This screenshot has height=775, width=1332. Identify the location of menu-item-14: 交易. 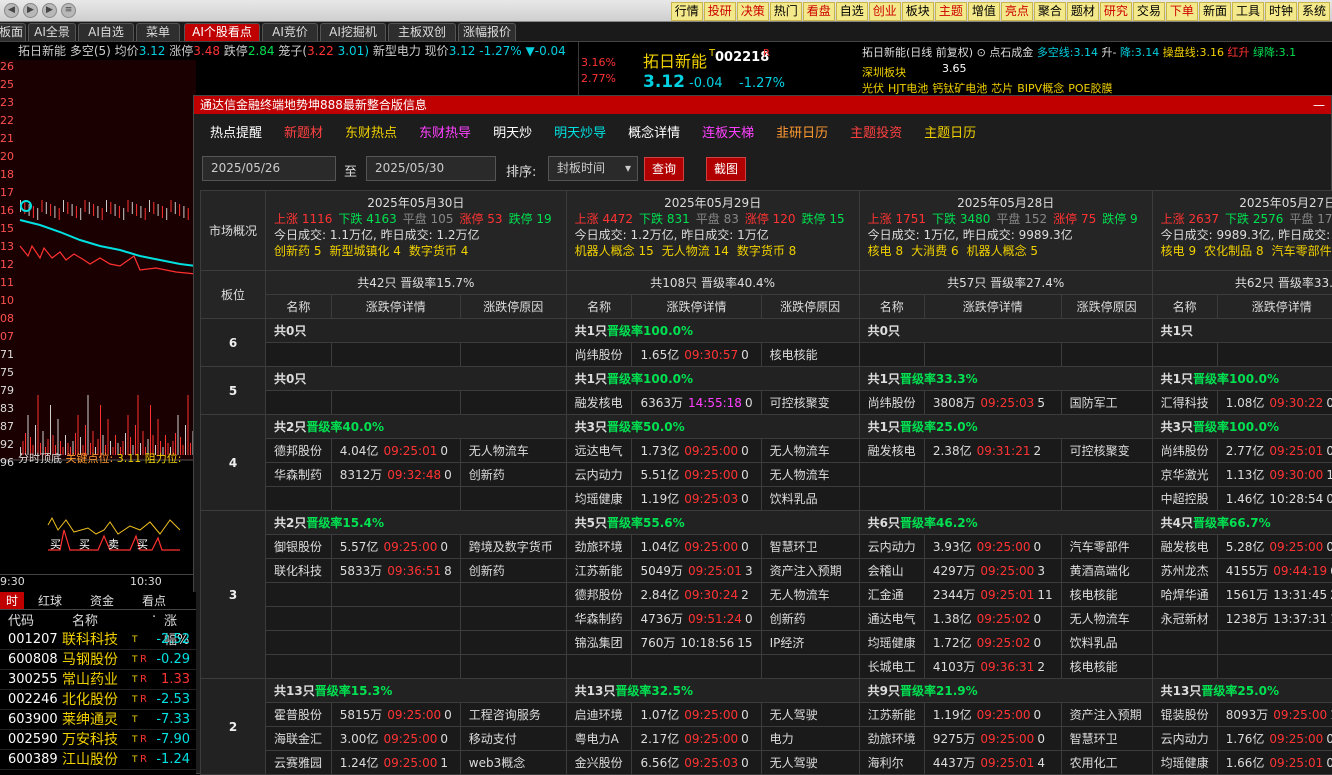
(1149, 11).